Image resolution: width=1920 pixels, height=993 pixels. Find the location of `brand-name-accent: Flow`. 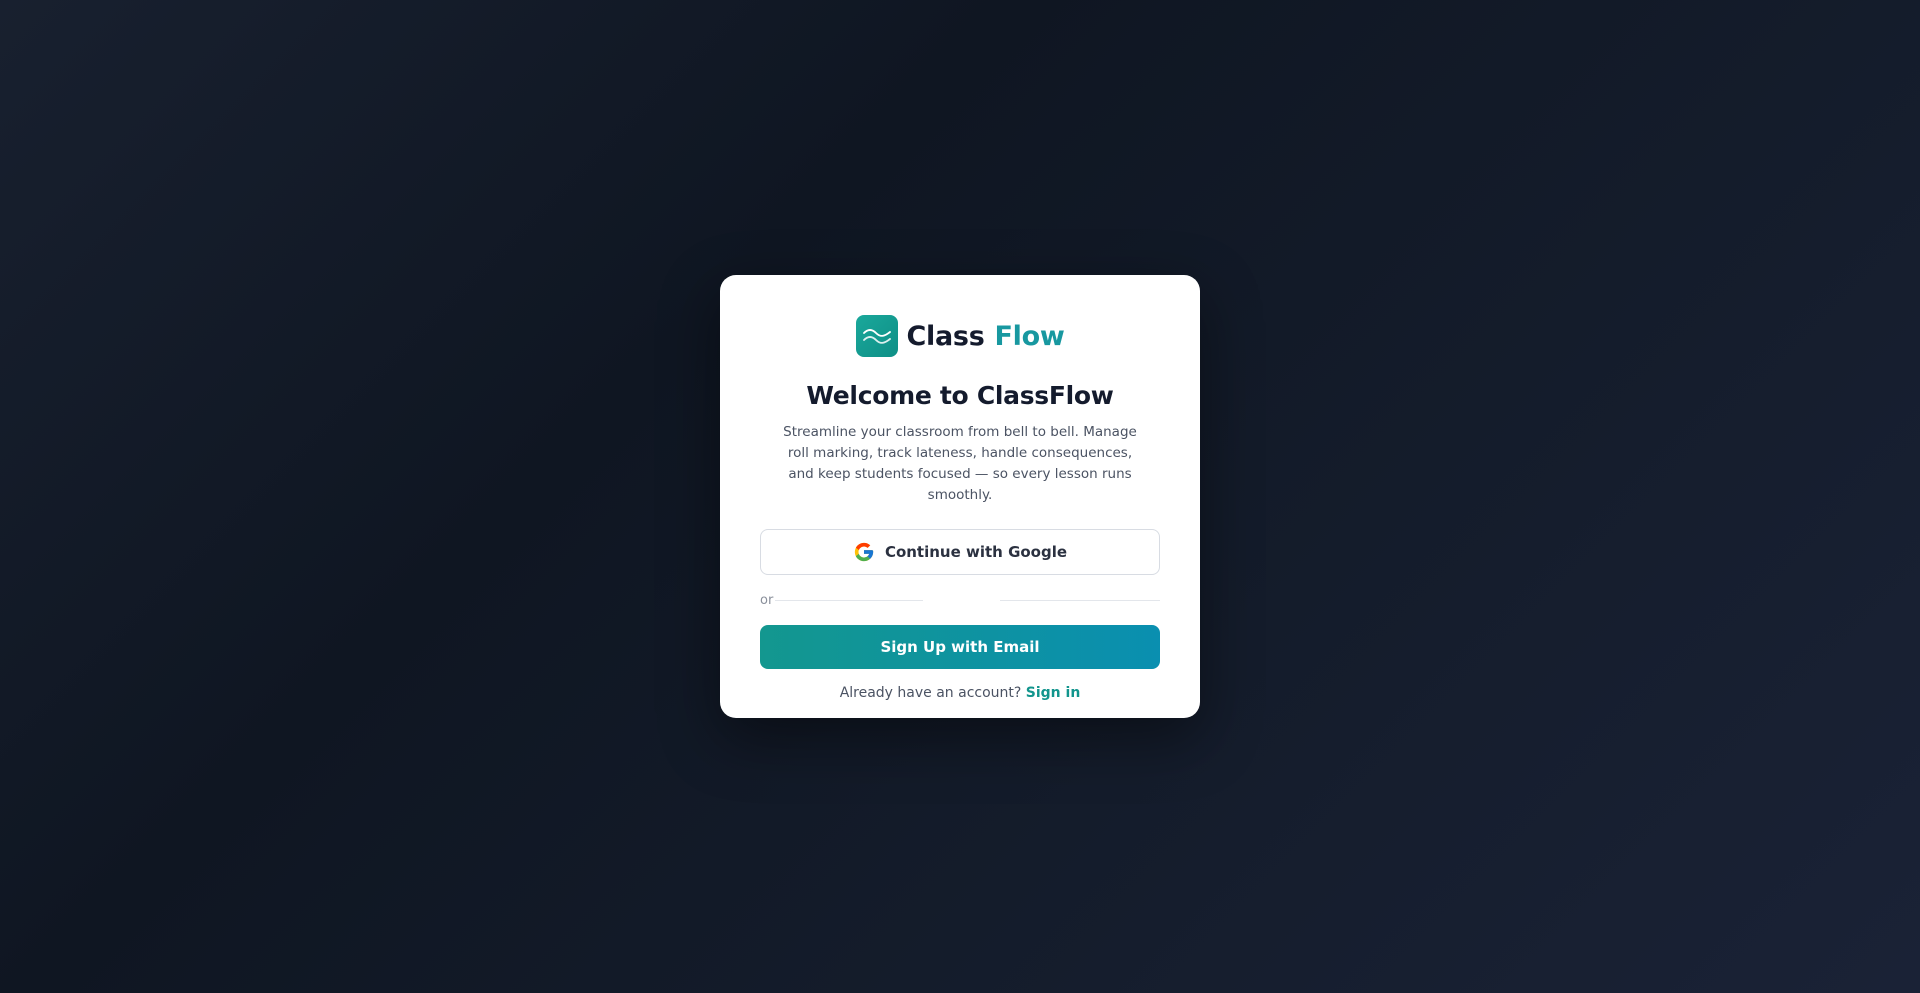

brand-name-accent: Flow is located at coordinates (1029, 336).